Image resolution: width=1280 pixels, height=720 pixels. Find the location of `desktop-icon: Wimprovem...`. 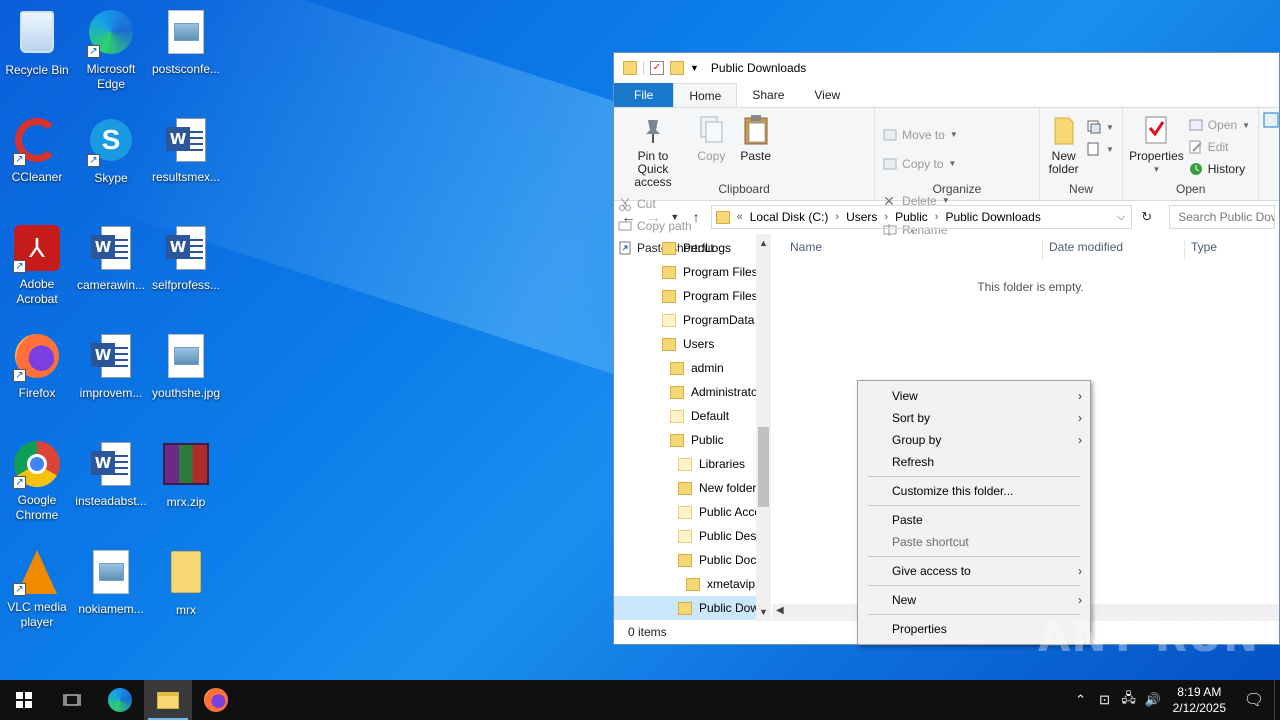

desktop-icon: Wimprovem... is located at coordinates (111, 366).